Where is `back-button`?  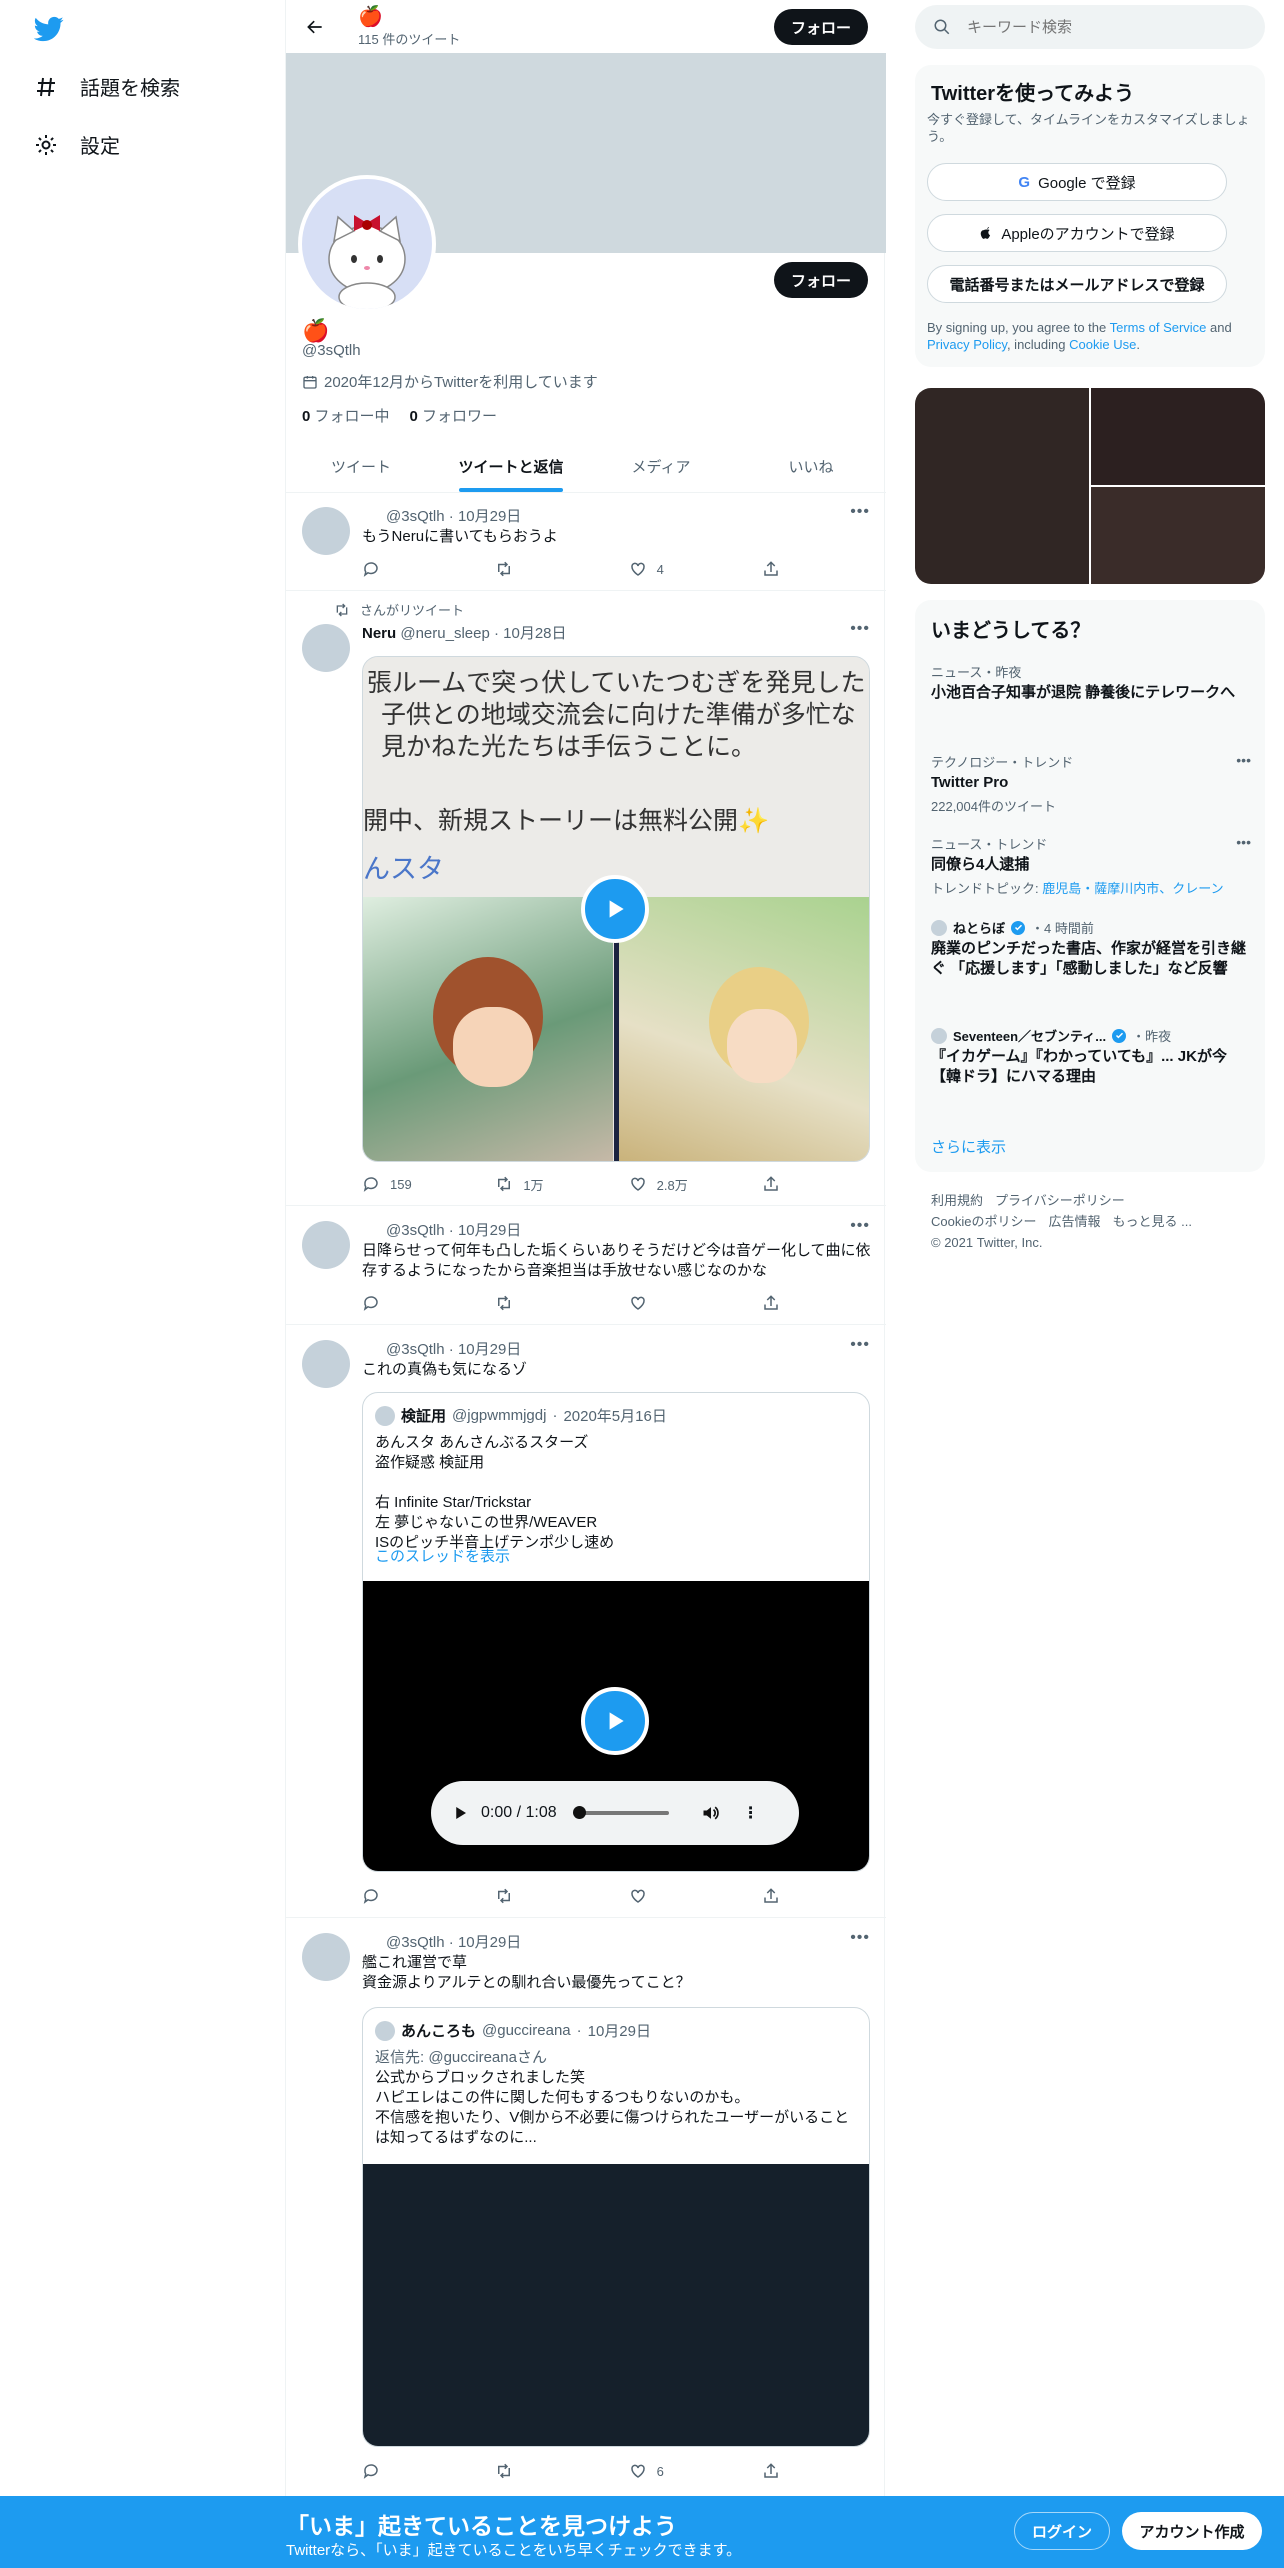
back-button is located at coordinates (315, 27).